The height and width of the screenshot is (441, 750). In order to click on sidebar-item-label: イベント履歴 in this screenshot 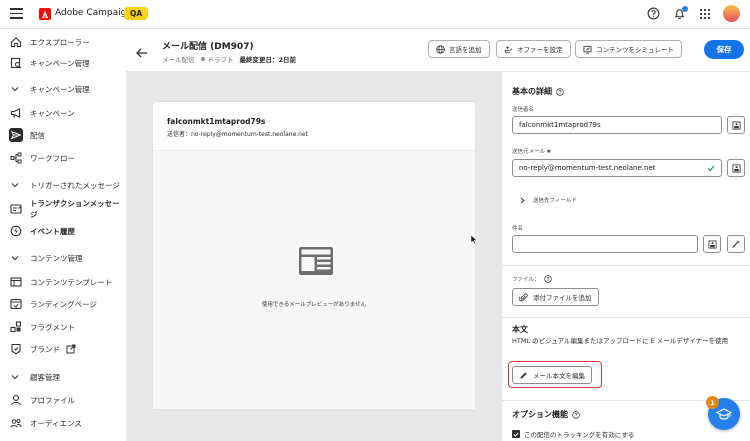, I will do `click(52, 231)`.